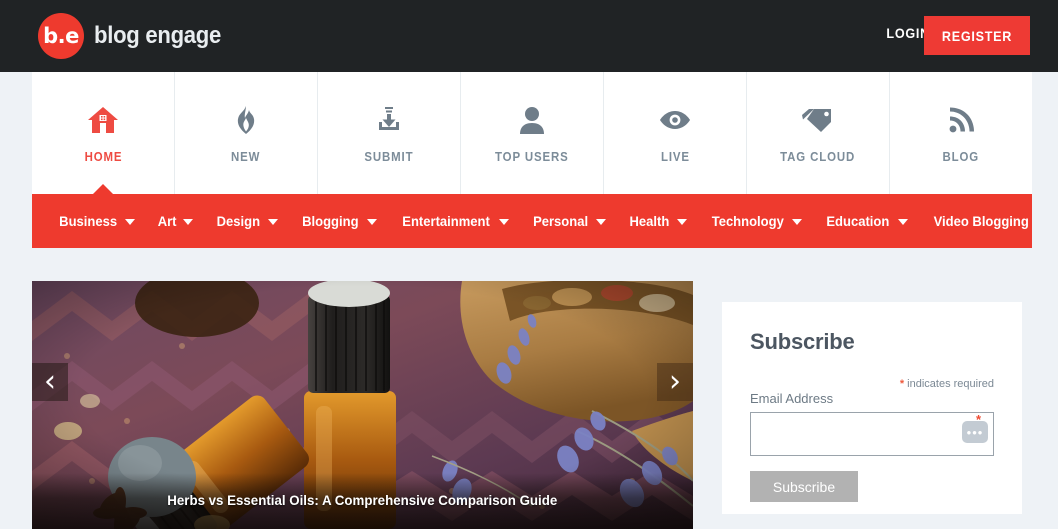  Describe the element at coordinates (1051, 221) in the screenshot. I see `category-non-english: Non English` at that location.